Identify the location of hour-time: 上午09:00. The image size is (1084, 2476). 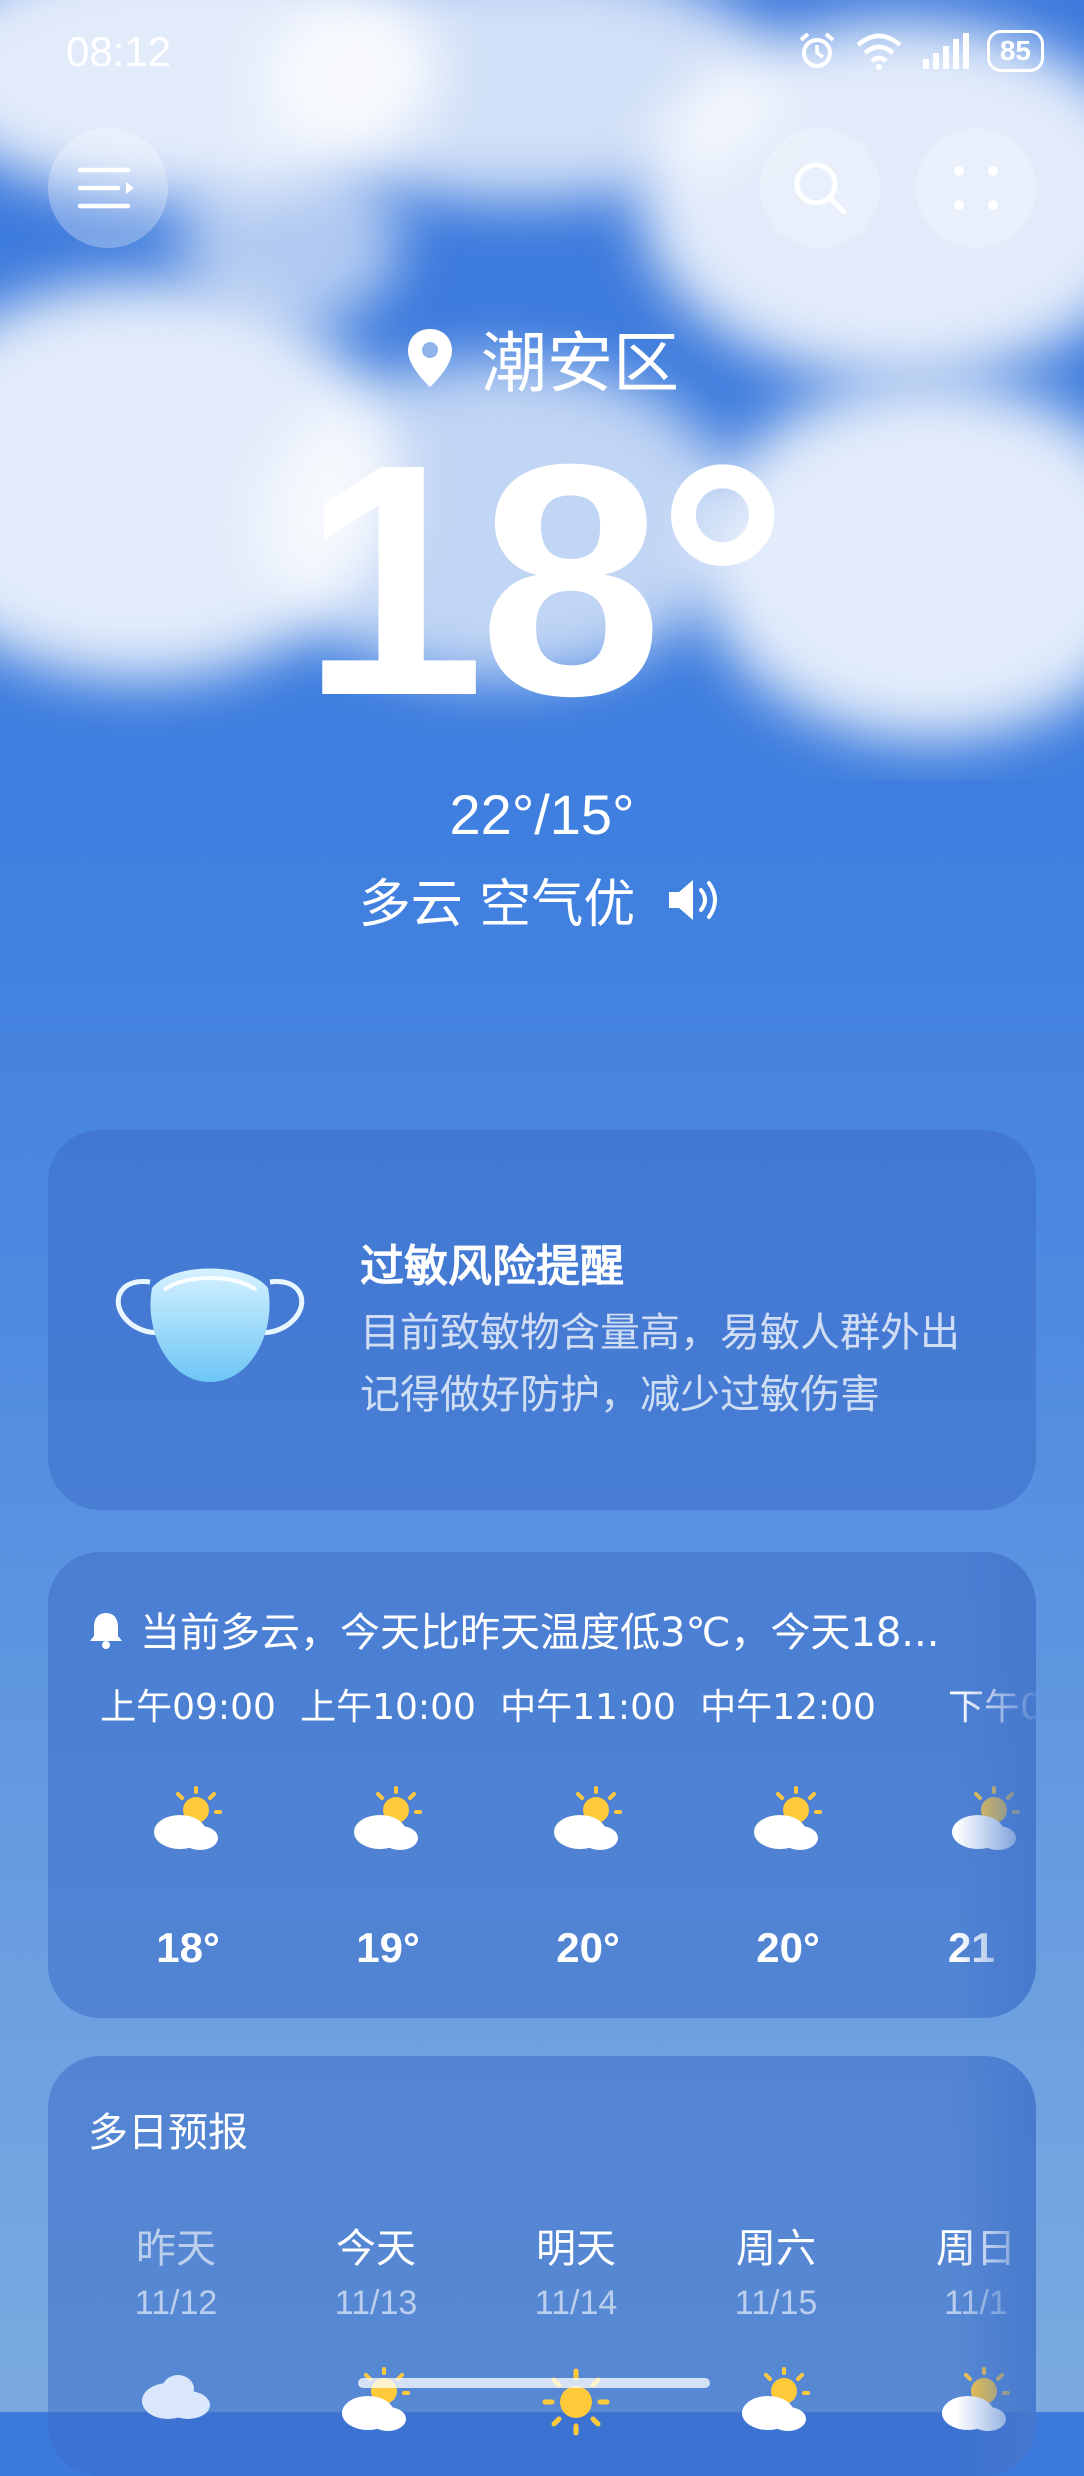
(188, 1707).